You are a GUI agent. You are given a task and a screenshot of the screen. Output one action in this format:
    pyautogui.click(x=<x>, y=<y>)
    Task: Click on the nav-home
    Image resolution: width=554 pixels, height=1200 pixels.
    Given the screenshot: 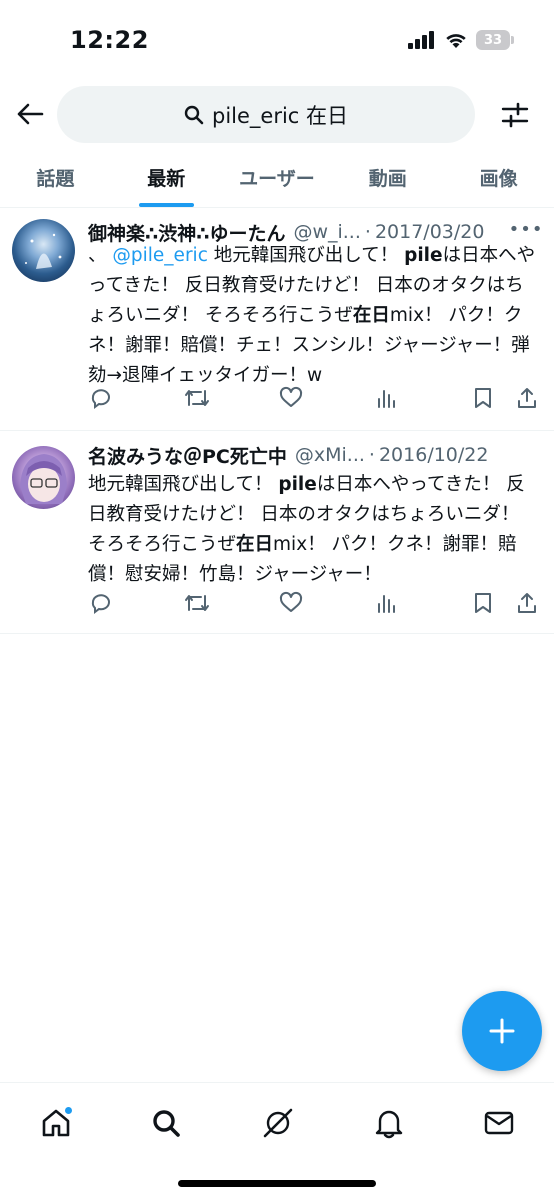 What is the action you would take?
    pyautogui.click(x=56, y=1123)
    